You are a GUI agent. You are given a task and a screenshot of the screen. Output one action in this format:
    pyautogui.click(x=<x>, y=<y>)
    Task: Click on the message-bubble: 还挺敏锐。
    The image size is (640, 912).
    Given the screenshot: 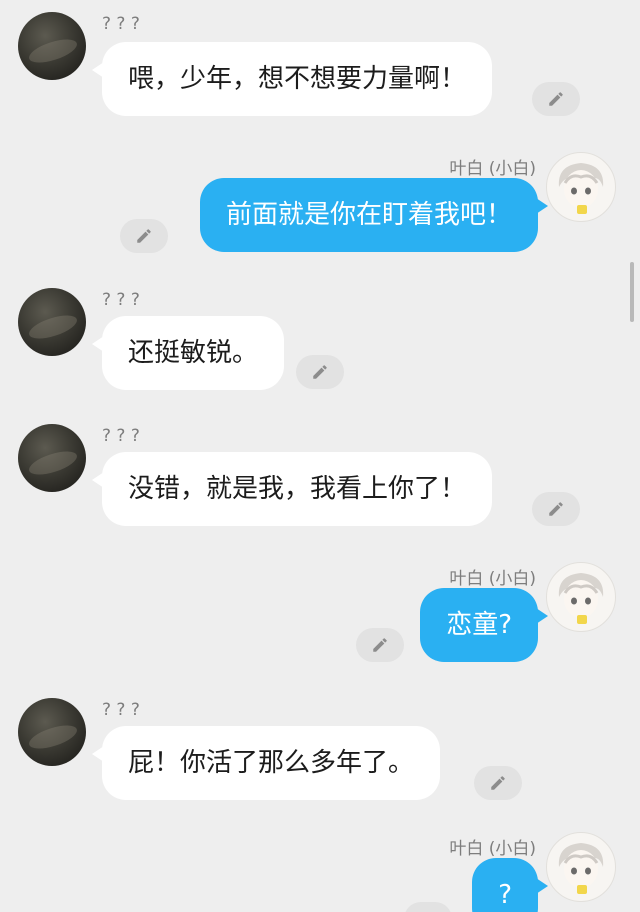 What is the action you would take?
    pyautogui.click(x=188, y=353)
    